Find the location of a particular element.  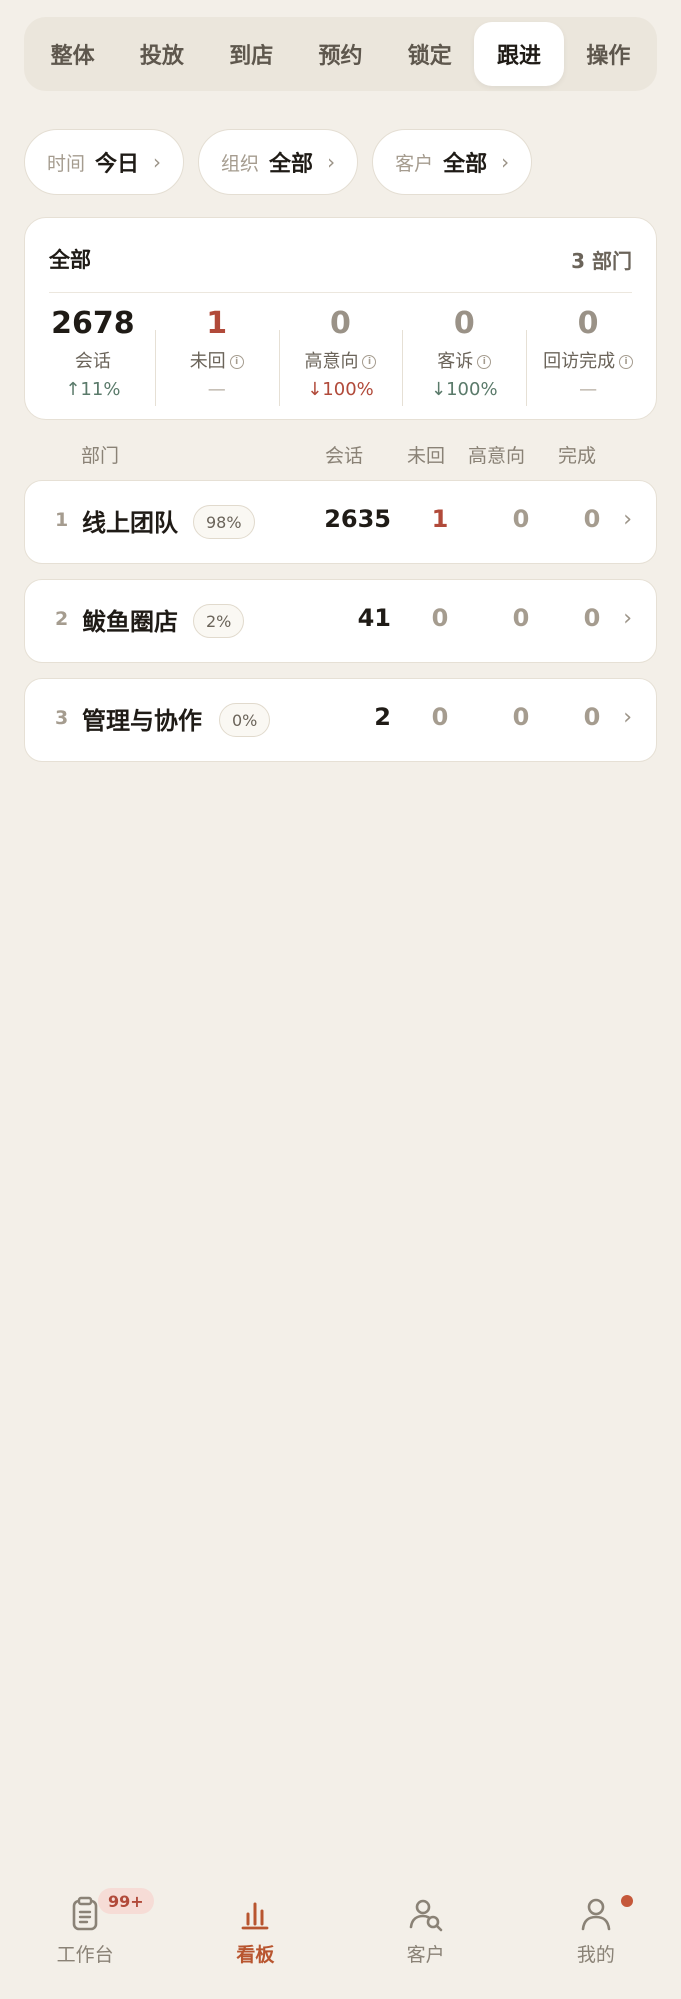

nav-mine: 我的 is located at coordinates (596, 1937).